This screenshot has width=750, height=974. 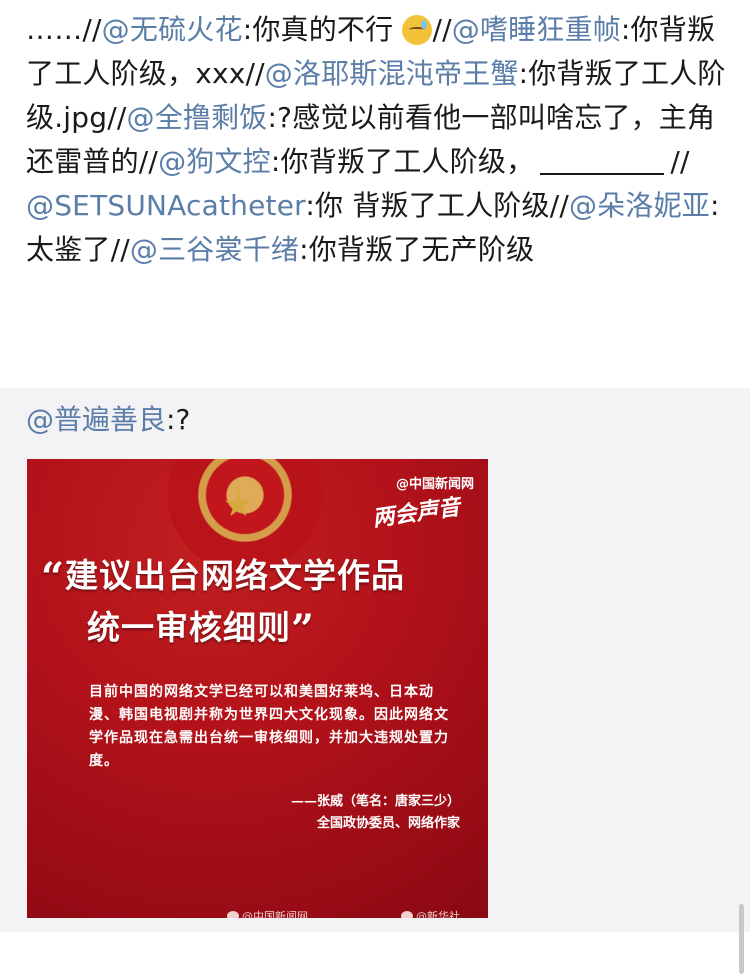 What do you see at coordinates (434, 484) in the screenshot?
I see `poster-logo: @中国新闻网` at bounding box center [434, 484].